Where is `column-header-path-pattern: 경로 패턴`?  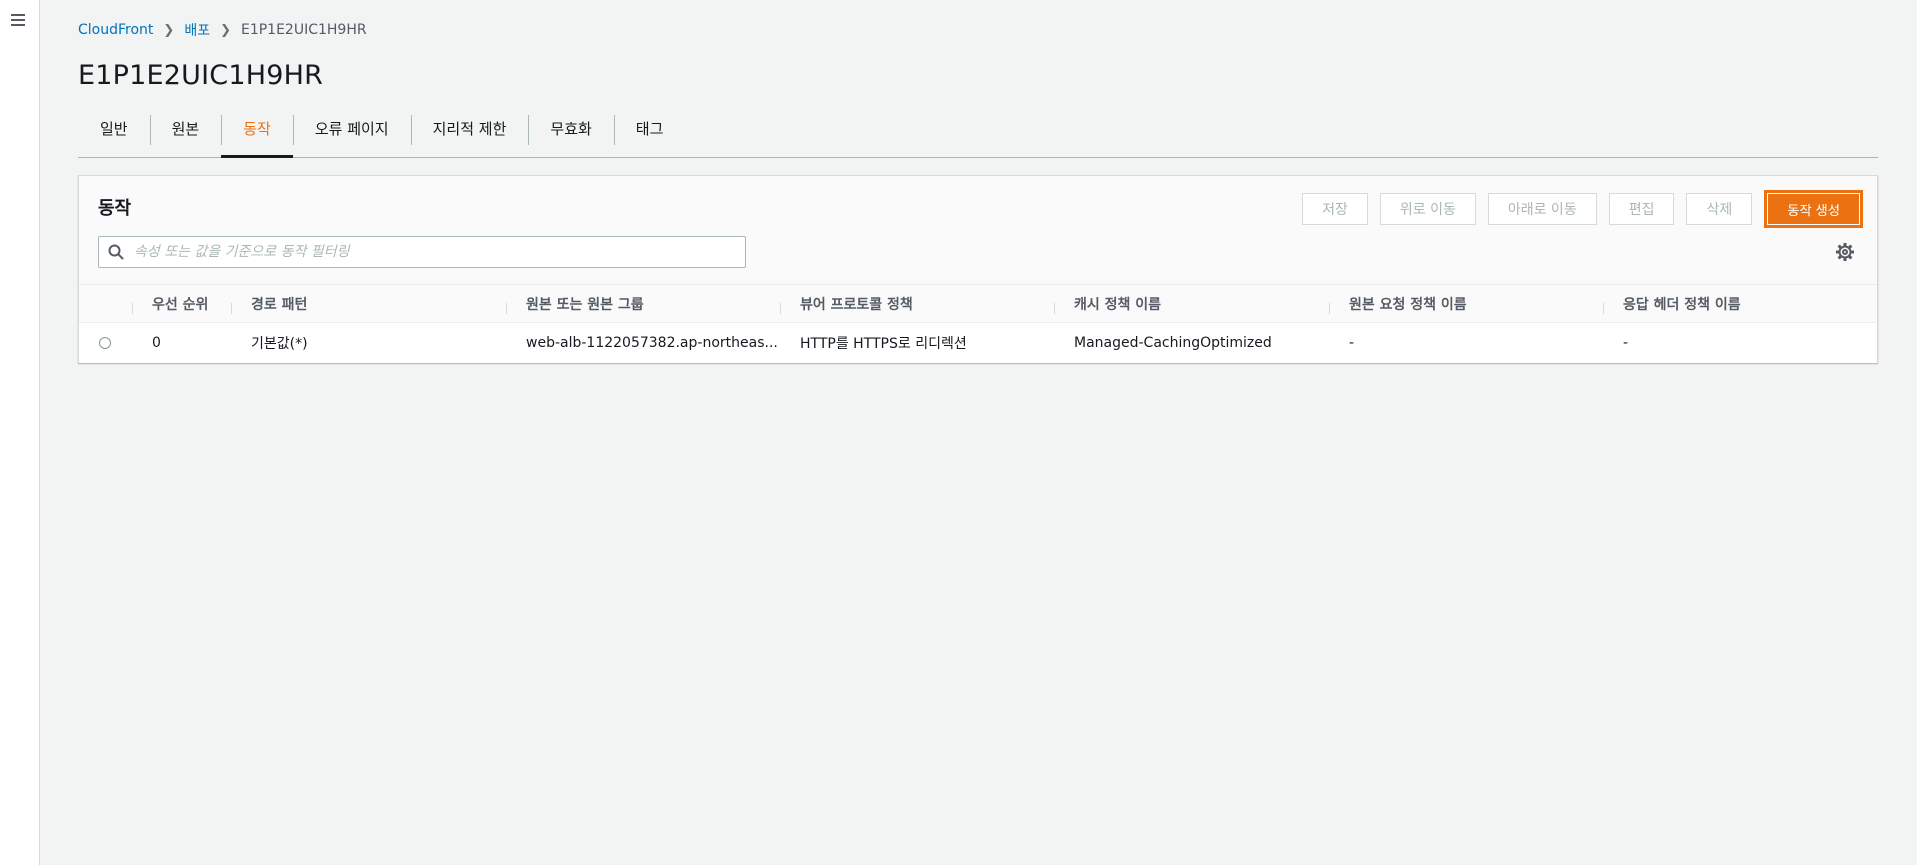
column-header-path-pattern: 경로 패턴 is located at coordinates (368, 304).